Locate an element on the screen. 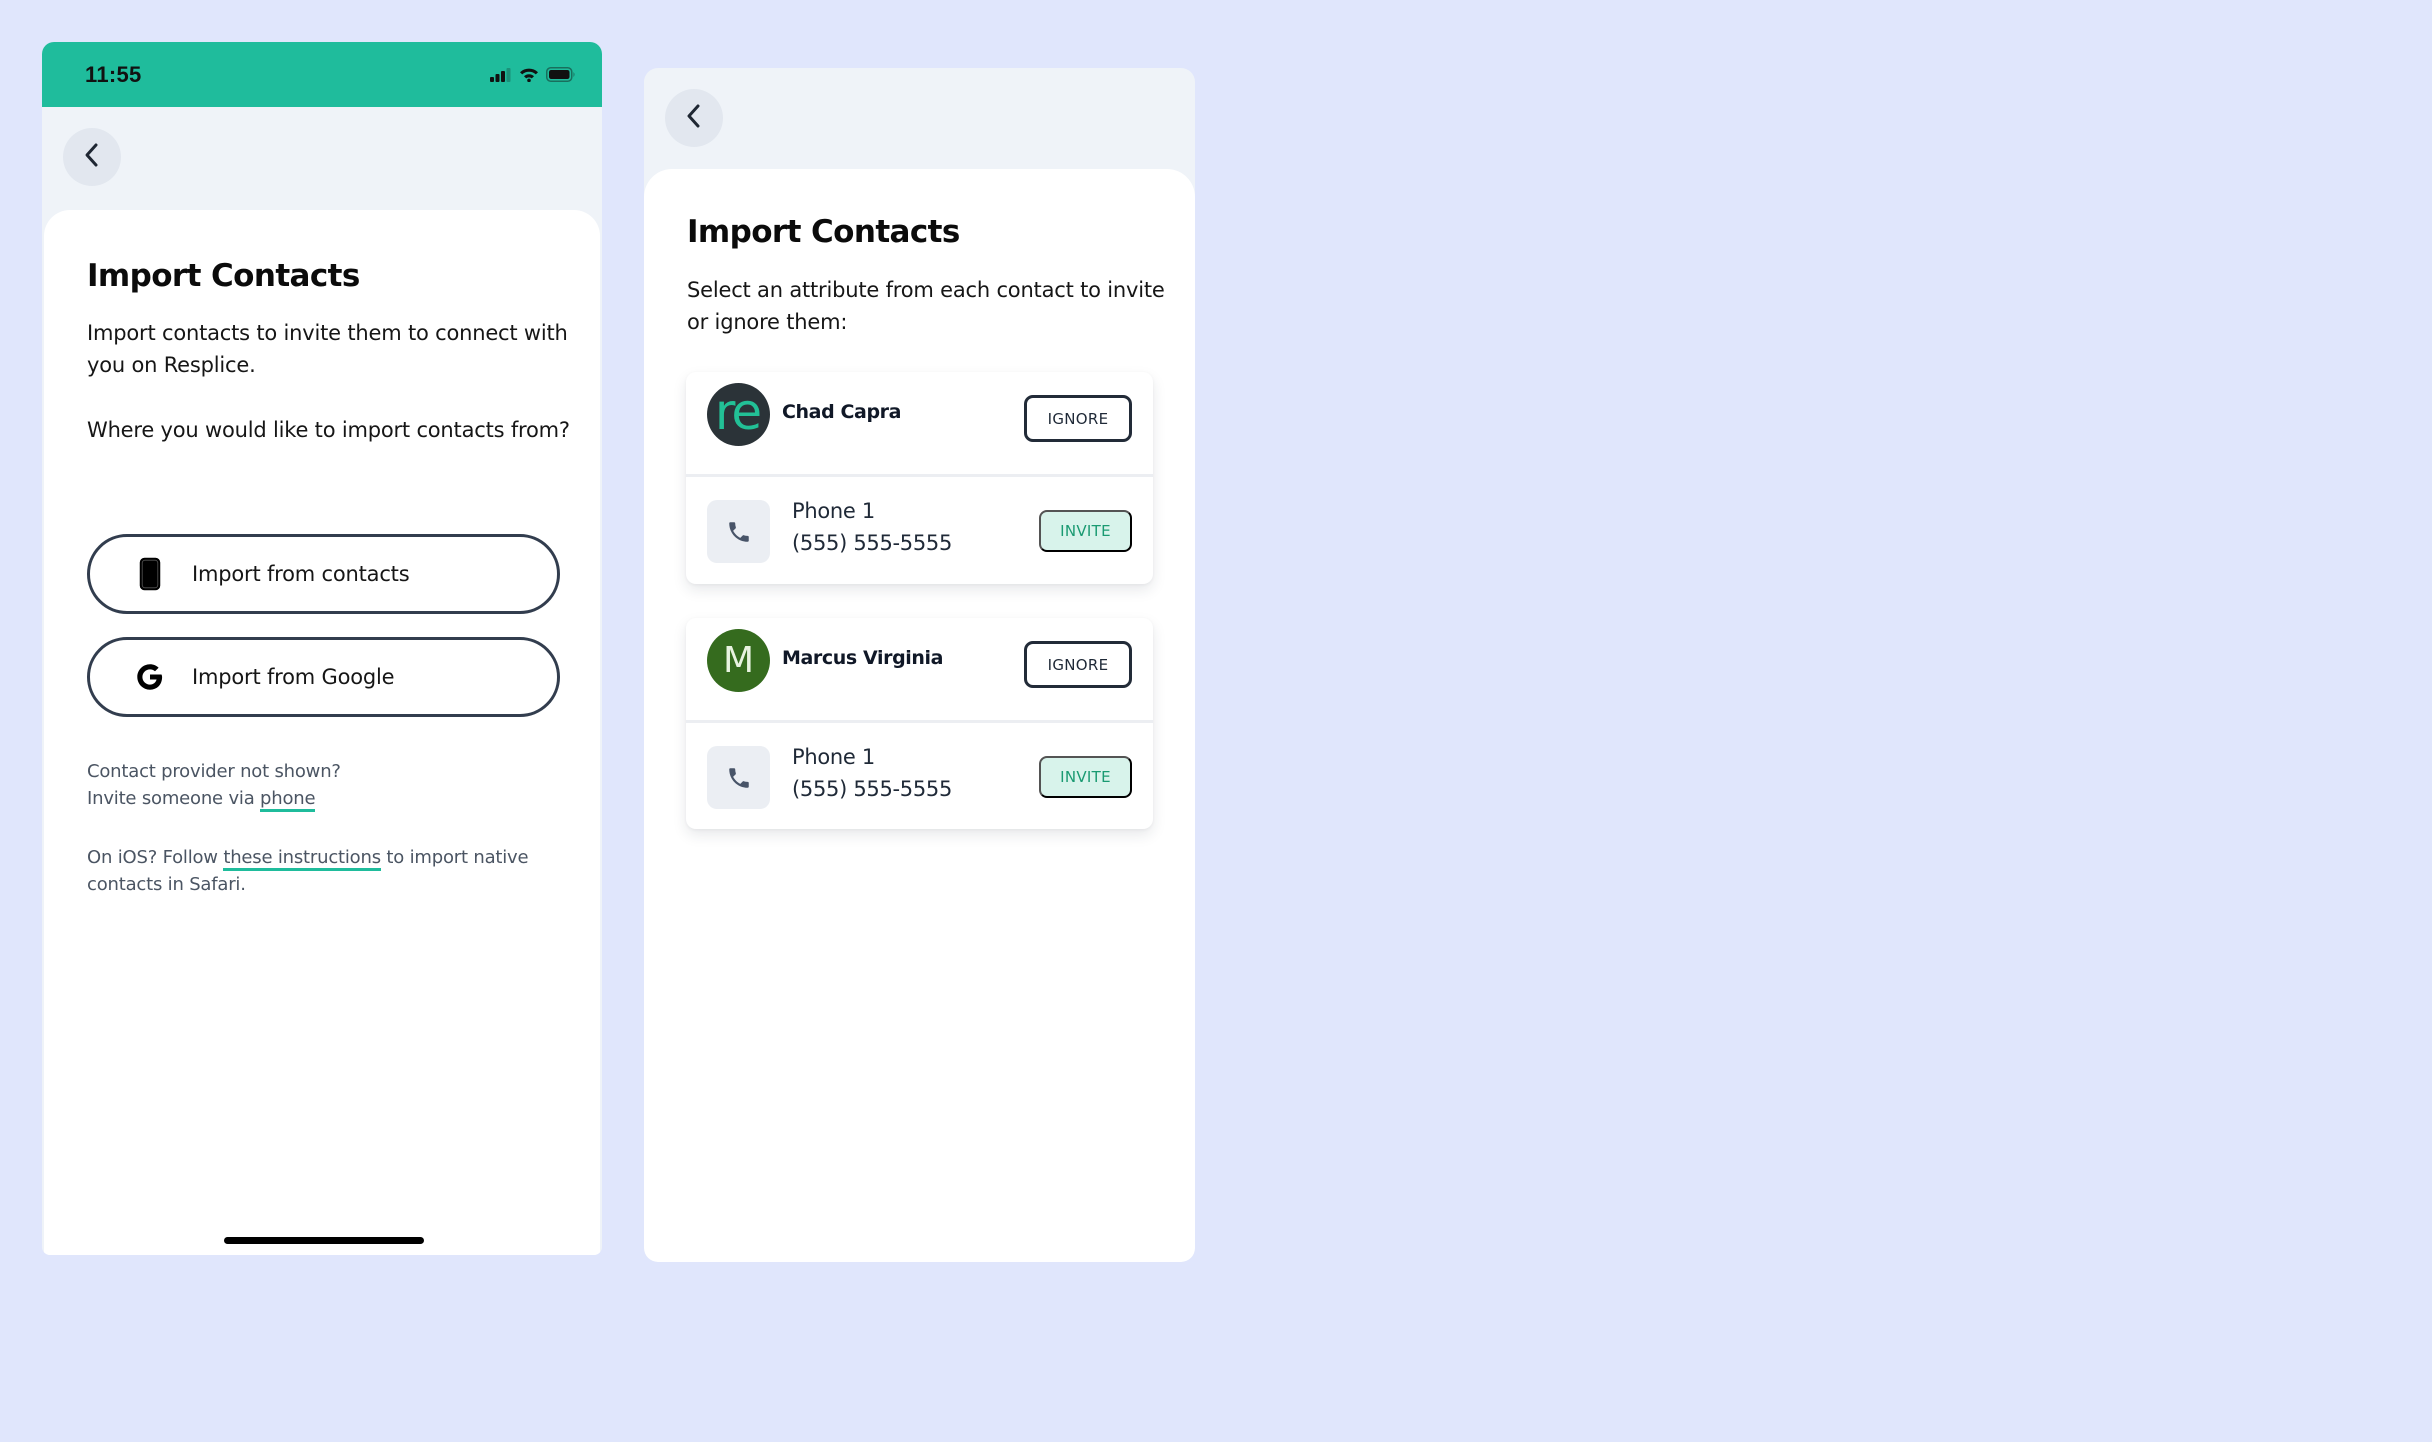 This screenshot has height=1442, width=2432. ios-instructions-link: these instructions is located at coordinates (302, 859).